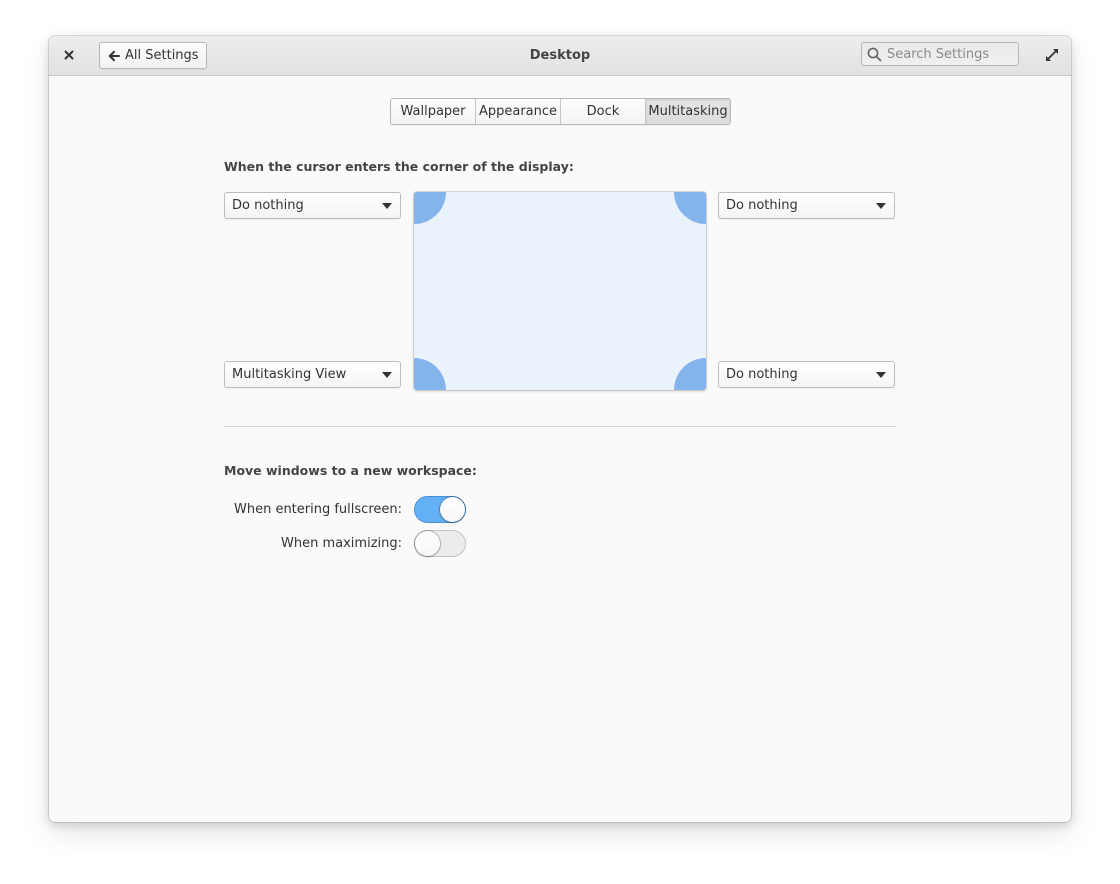  I want to click on maximize-button, so click(1052, 55).